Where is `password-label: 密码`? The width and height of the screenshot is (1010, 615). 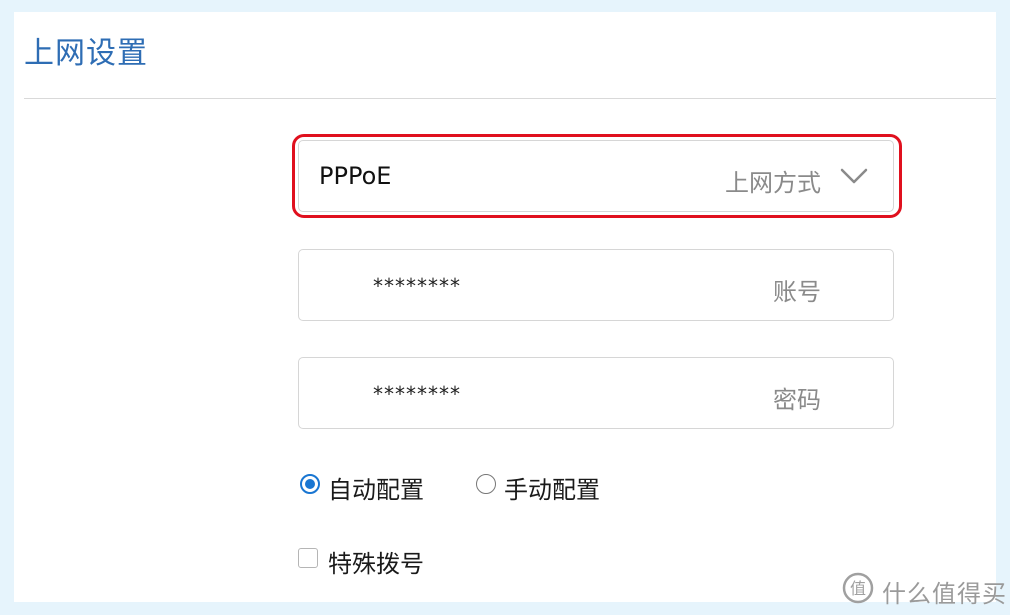 password-label: 密码 is located at coordinates (797, 400).